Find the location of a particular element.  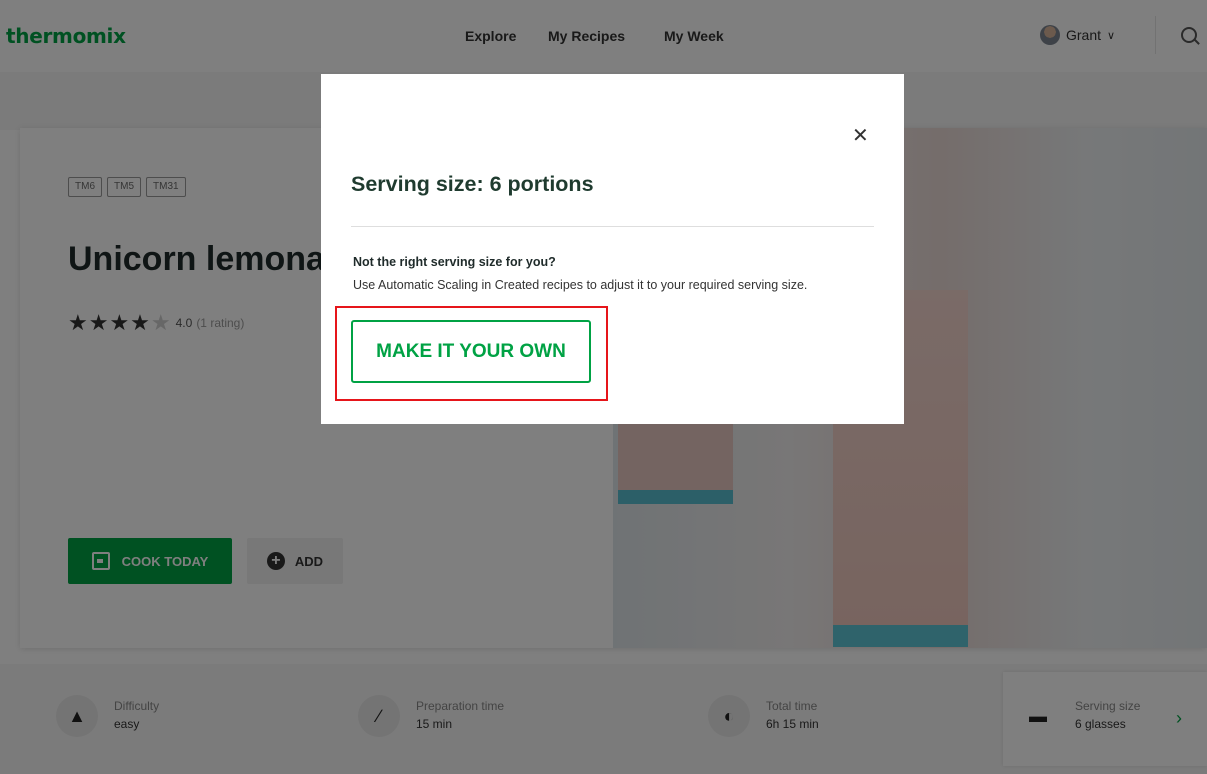

dialog-divider is located at coordinates (612, 226).